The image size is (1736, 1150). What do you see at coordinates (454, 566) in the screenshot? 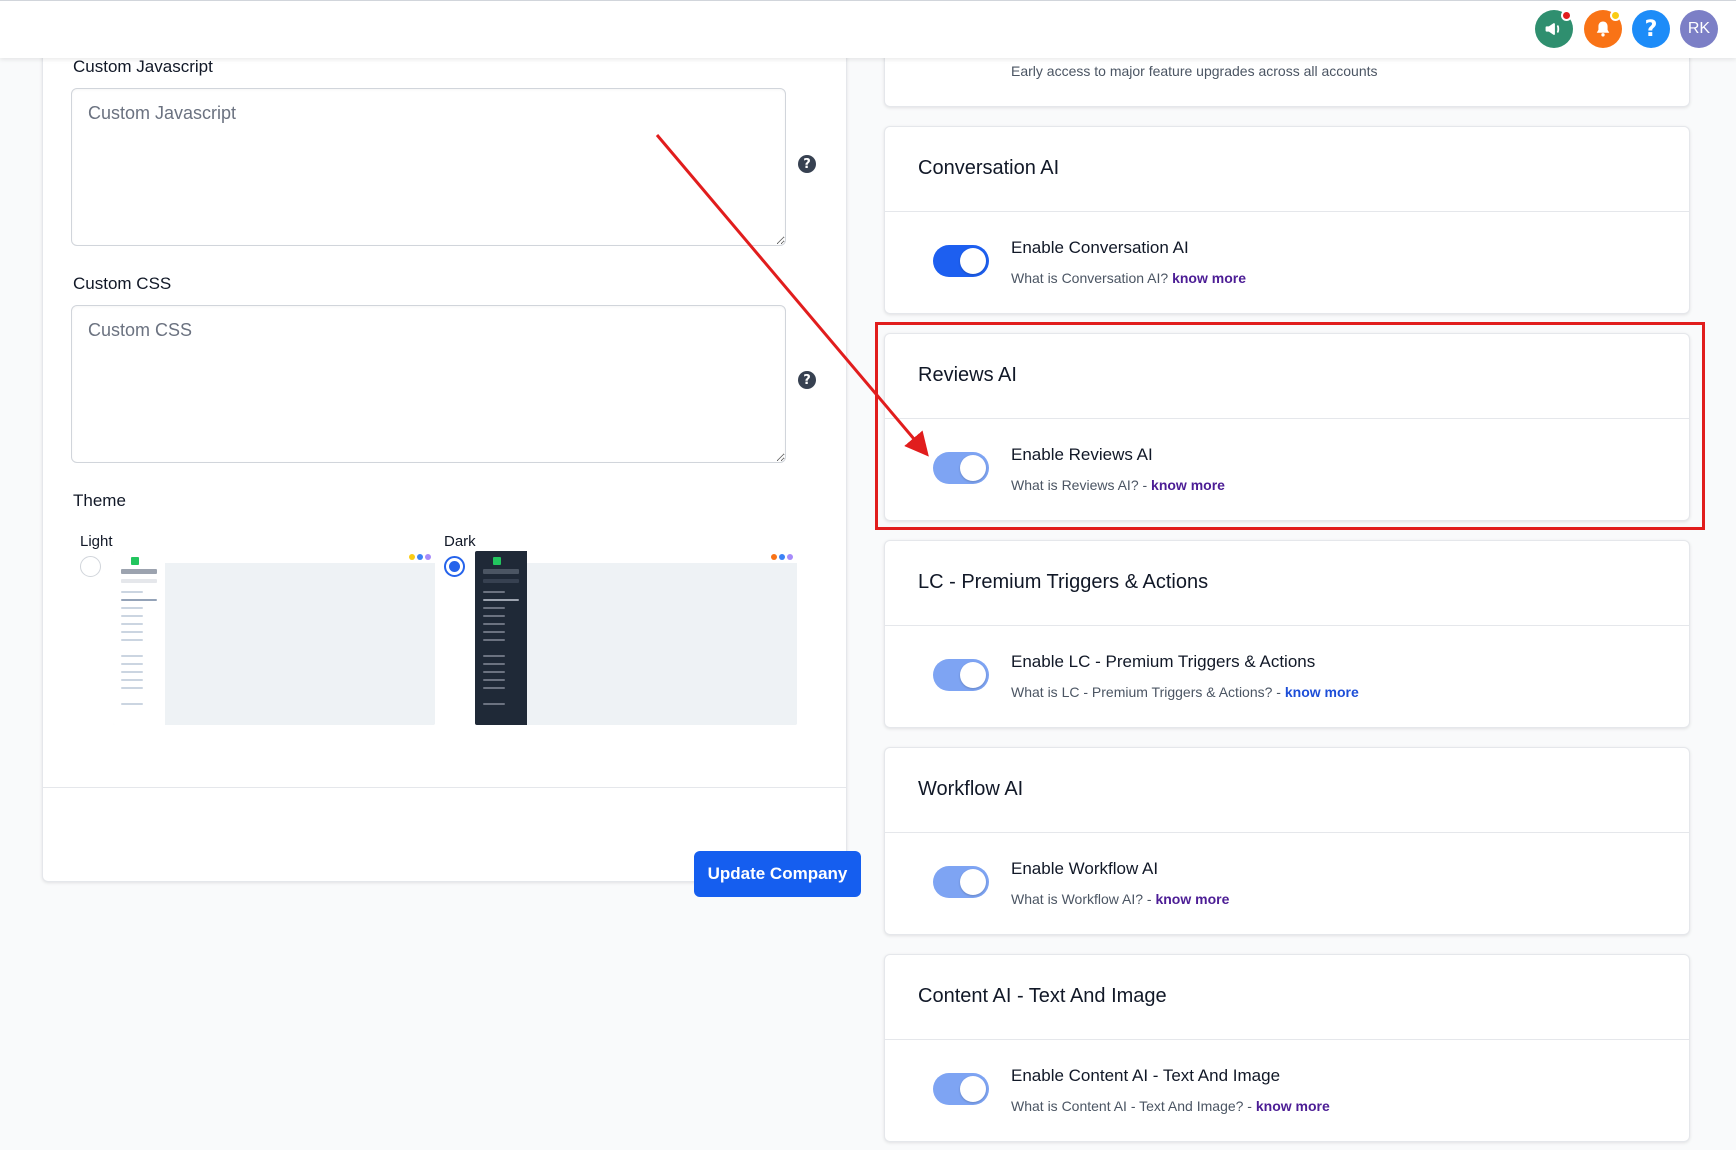
I see `theme-dark-radio` at bounding box center [454, 566].